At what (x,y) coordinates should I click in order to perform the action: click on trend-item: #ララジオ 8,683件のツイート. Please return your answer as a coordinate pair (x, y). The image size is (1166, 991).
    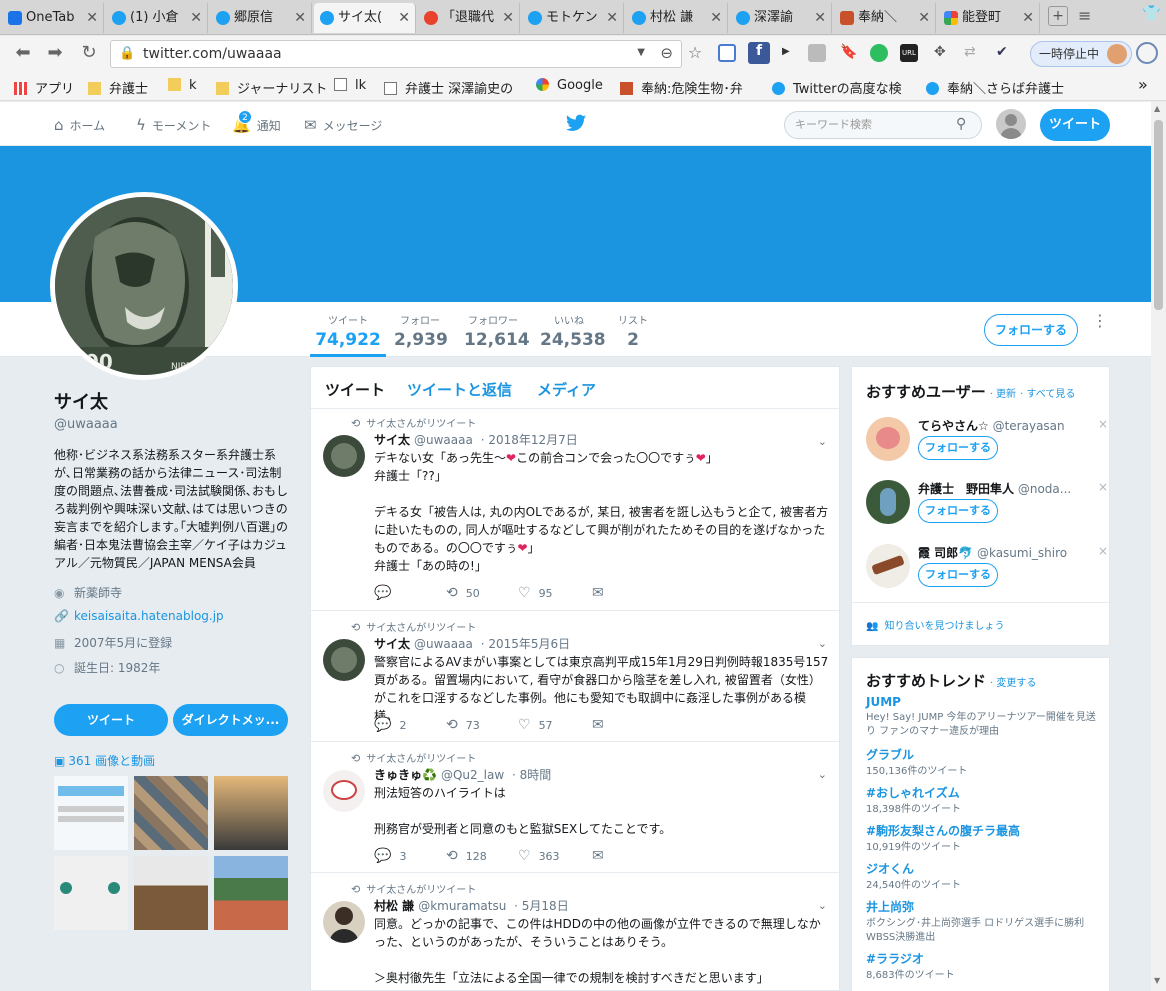
    Looking at the image, I should click on (982, 966).